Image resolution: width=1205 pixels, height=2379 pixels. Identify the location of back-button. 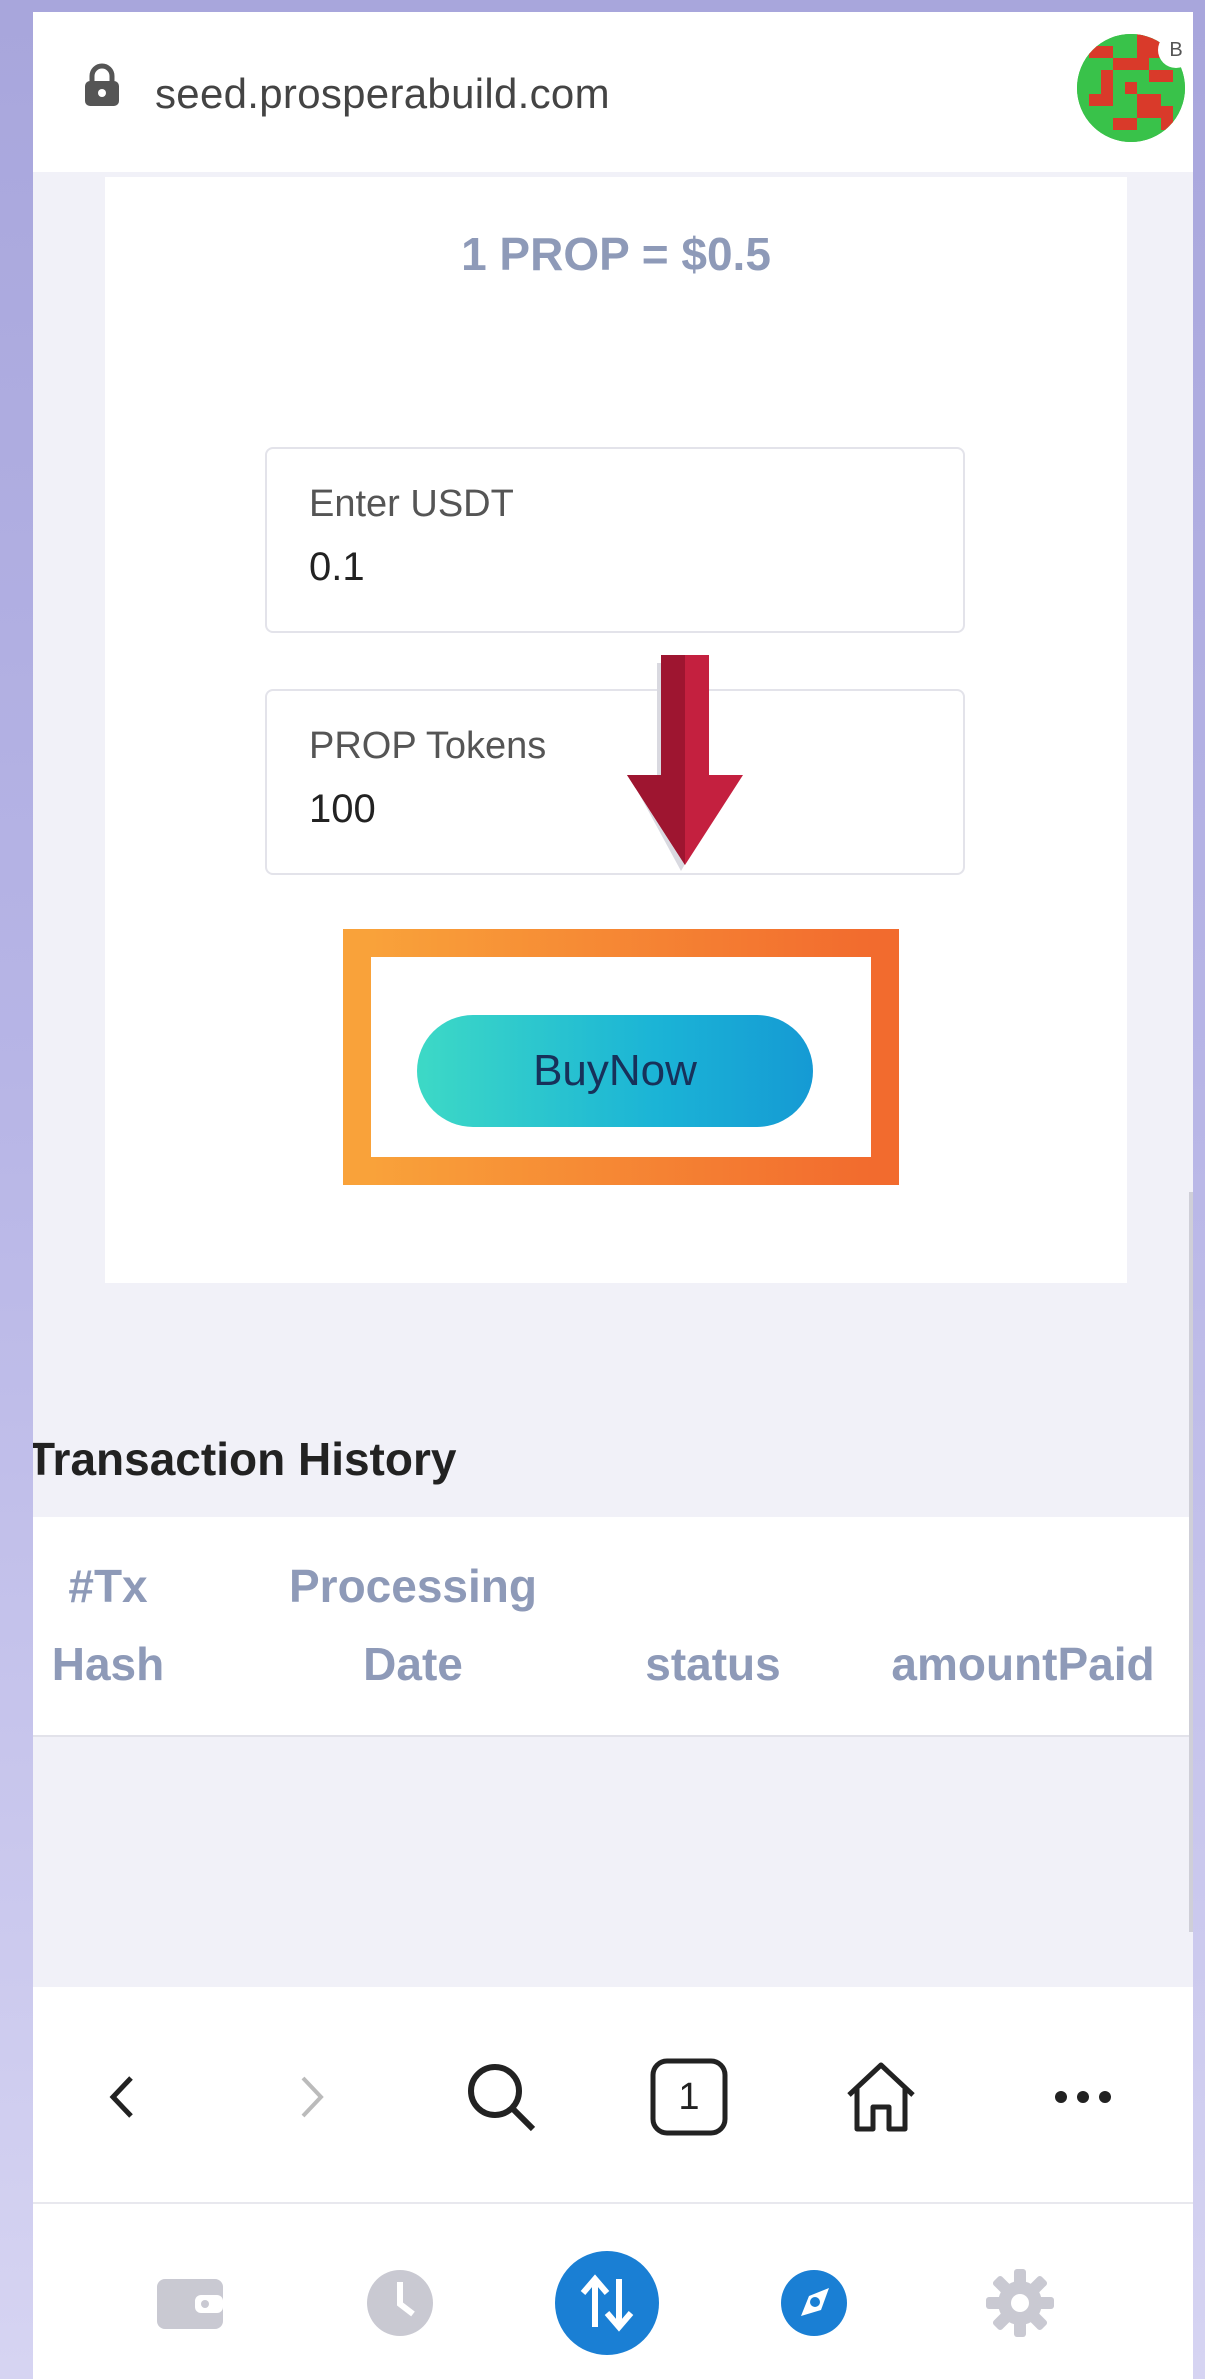
(123, 2097).